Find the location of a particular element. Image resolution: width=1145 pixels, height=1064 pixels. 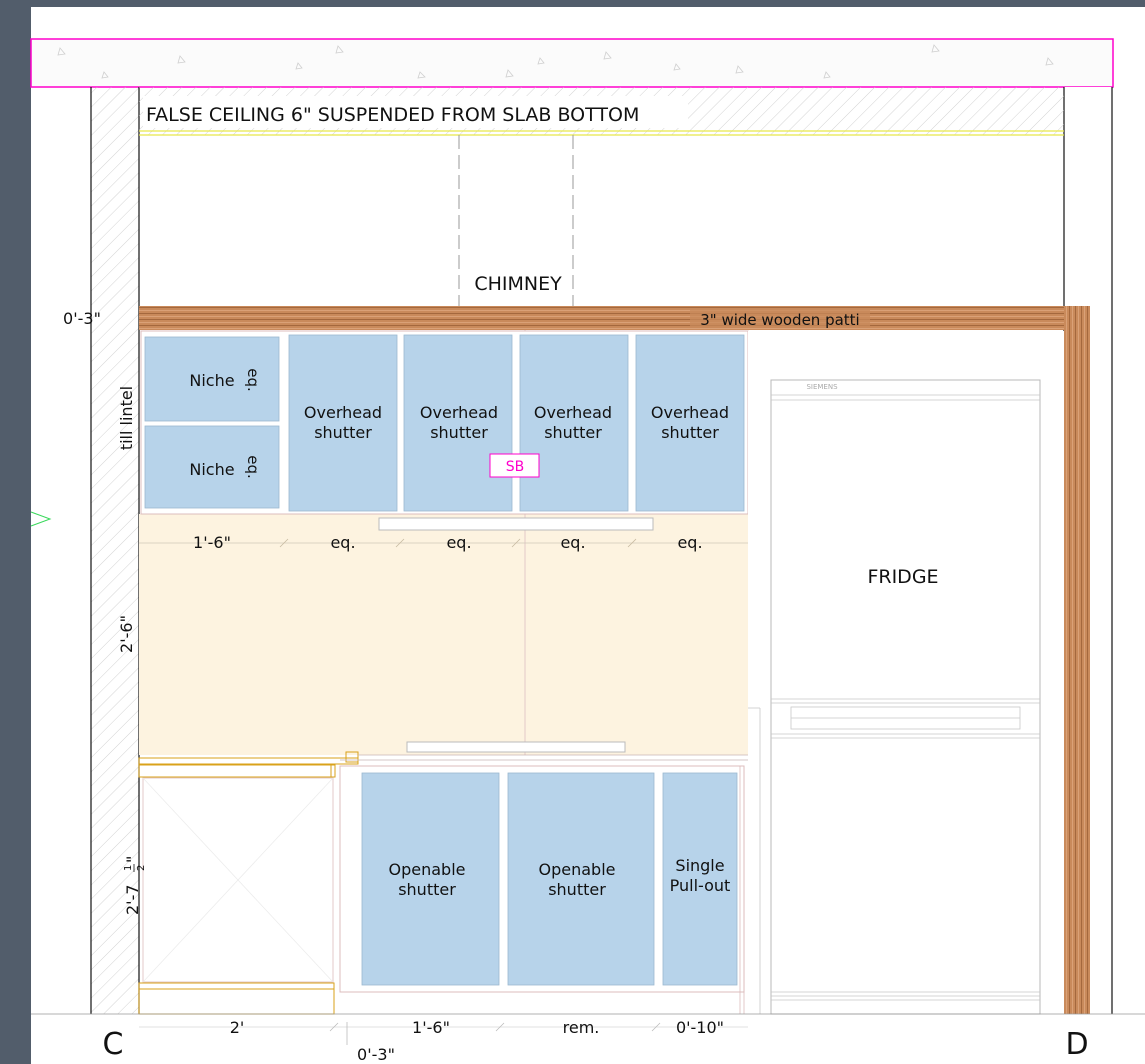

hob is located at coordinates (516, 747).